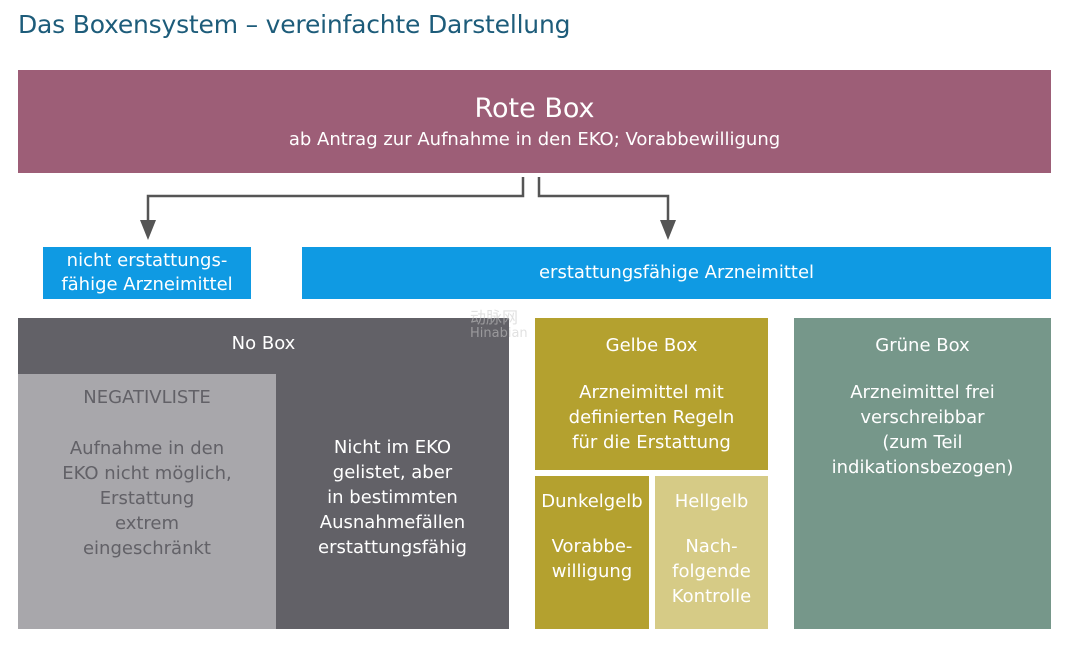 The image size is (1080, 647). Describe the element at coordinates (711, 501) in the screenshot. I see `hellgelb-title: Hellgelb` at that location.